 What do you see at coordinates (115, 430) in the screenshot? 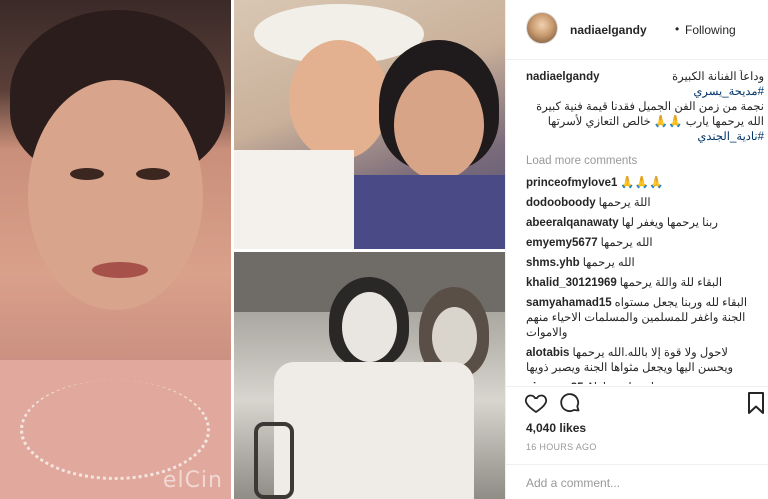
I see `necklace-shape` at bounding box center [115, 430].